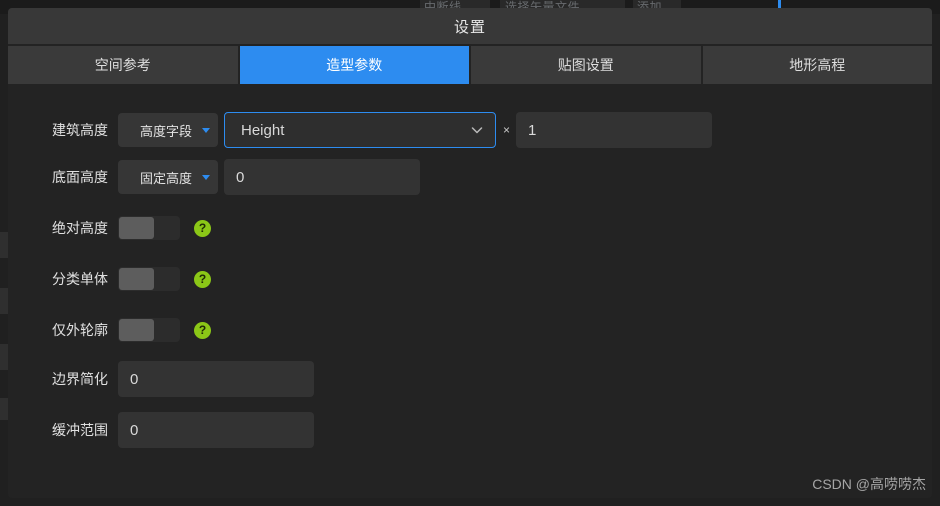 This screenshot has height=506, width=940. What do you see at coordinates (470, 330) in the screenshot?
I see `row-outline-only: 仅外轮廓 ?` at bounding box center [470, 330].